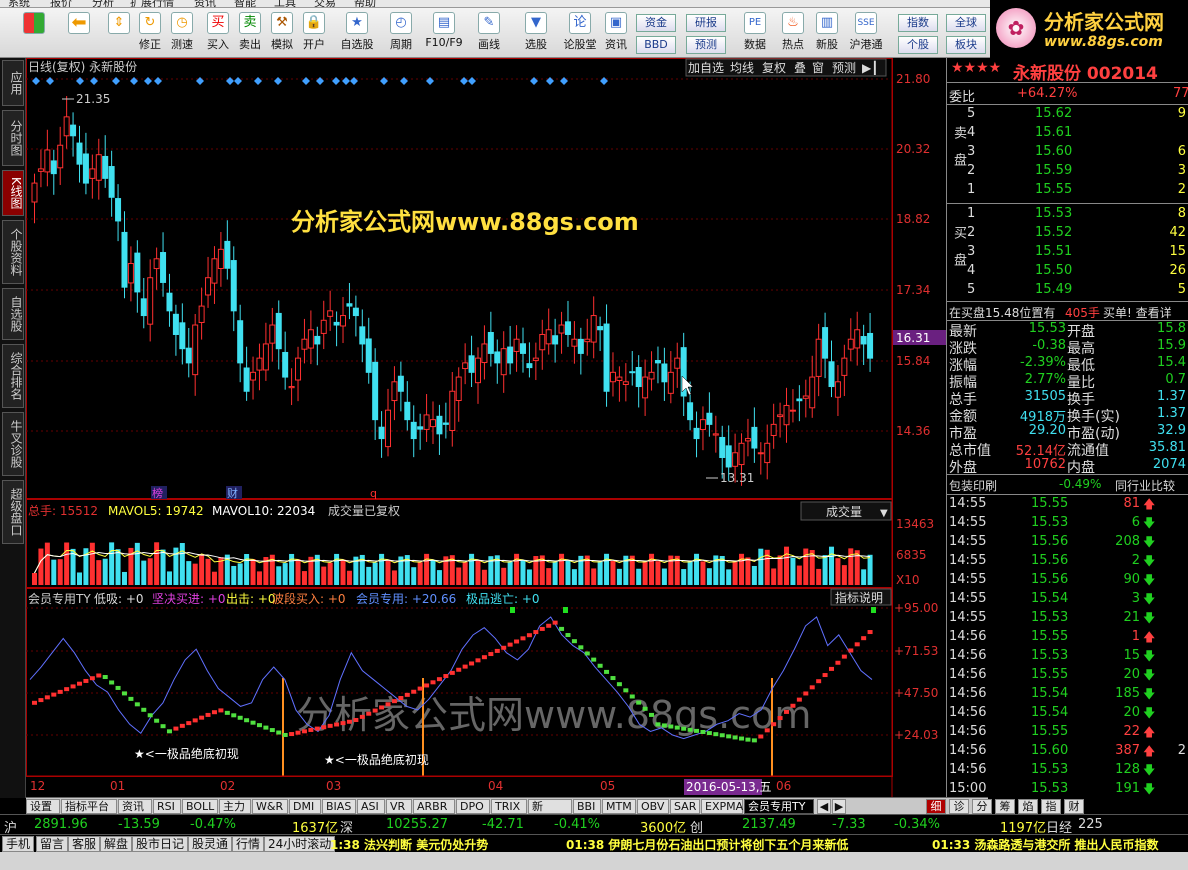 The image size is (1188, 870). I want to click on indicator-tab: BOLL, so click(200, 806).